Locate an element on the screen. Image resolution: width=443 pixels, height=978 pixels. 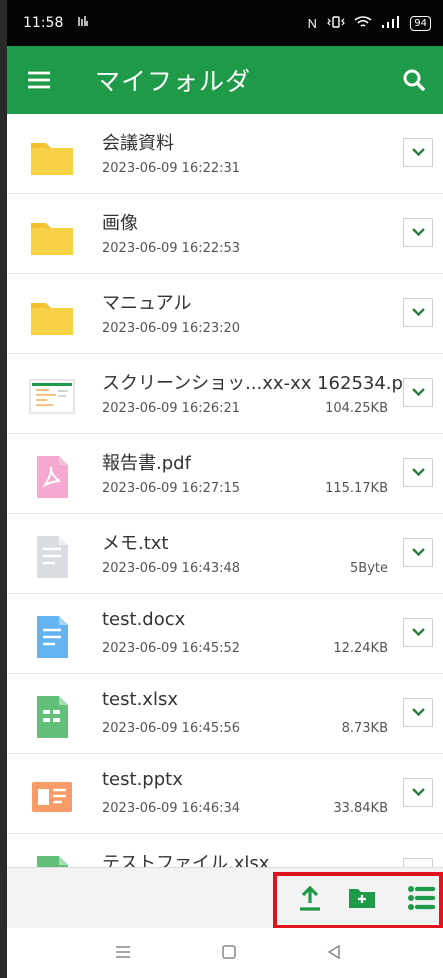
file-size: 104.25KB is located at coordinates (356, 408).